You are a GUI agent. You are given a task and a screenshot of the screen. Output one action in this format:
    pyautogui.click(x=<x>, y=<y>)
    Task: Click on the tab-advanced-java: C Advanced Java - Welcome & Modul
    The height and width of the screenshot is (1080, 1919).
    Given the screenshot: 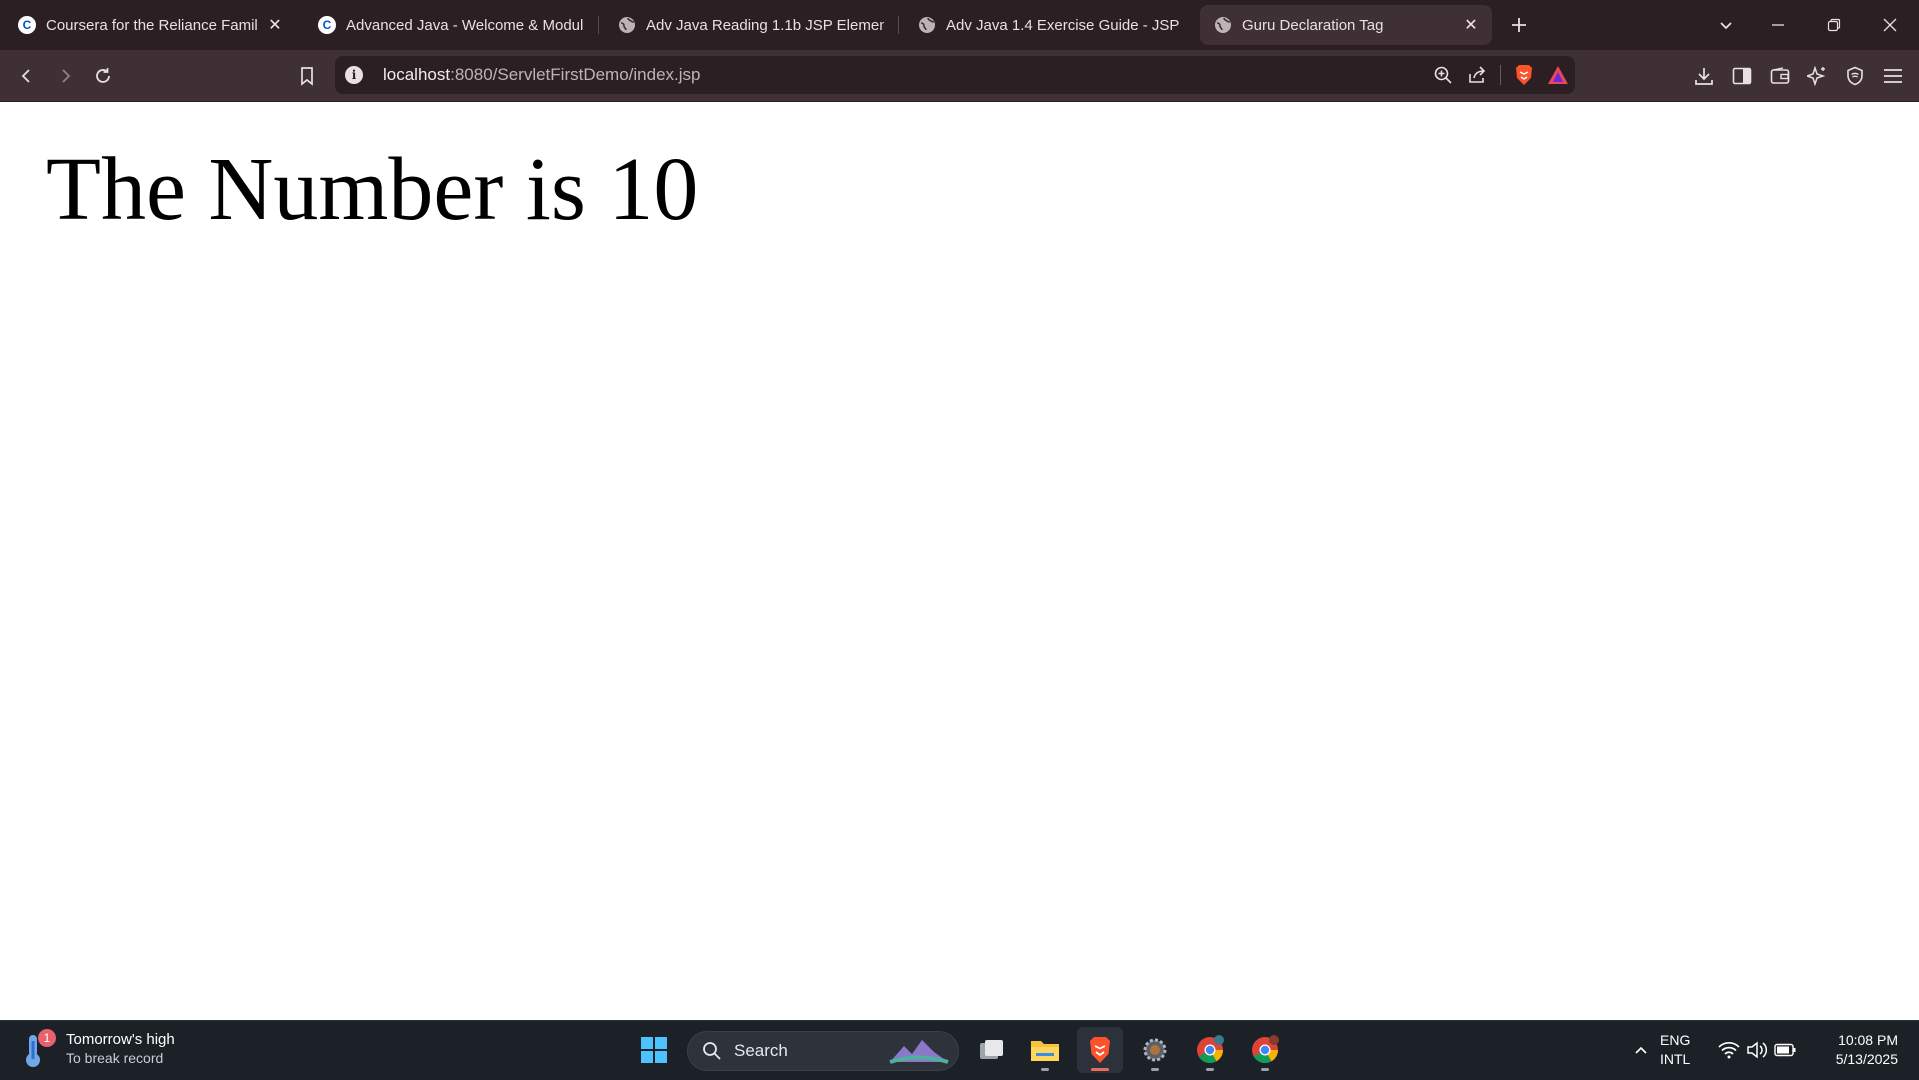 What is the action you would take?
    pyautogui.click(x=449, y=25)
    